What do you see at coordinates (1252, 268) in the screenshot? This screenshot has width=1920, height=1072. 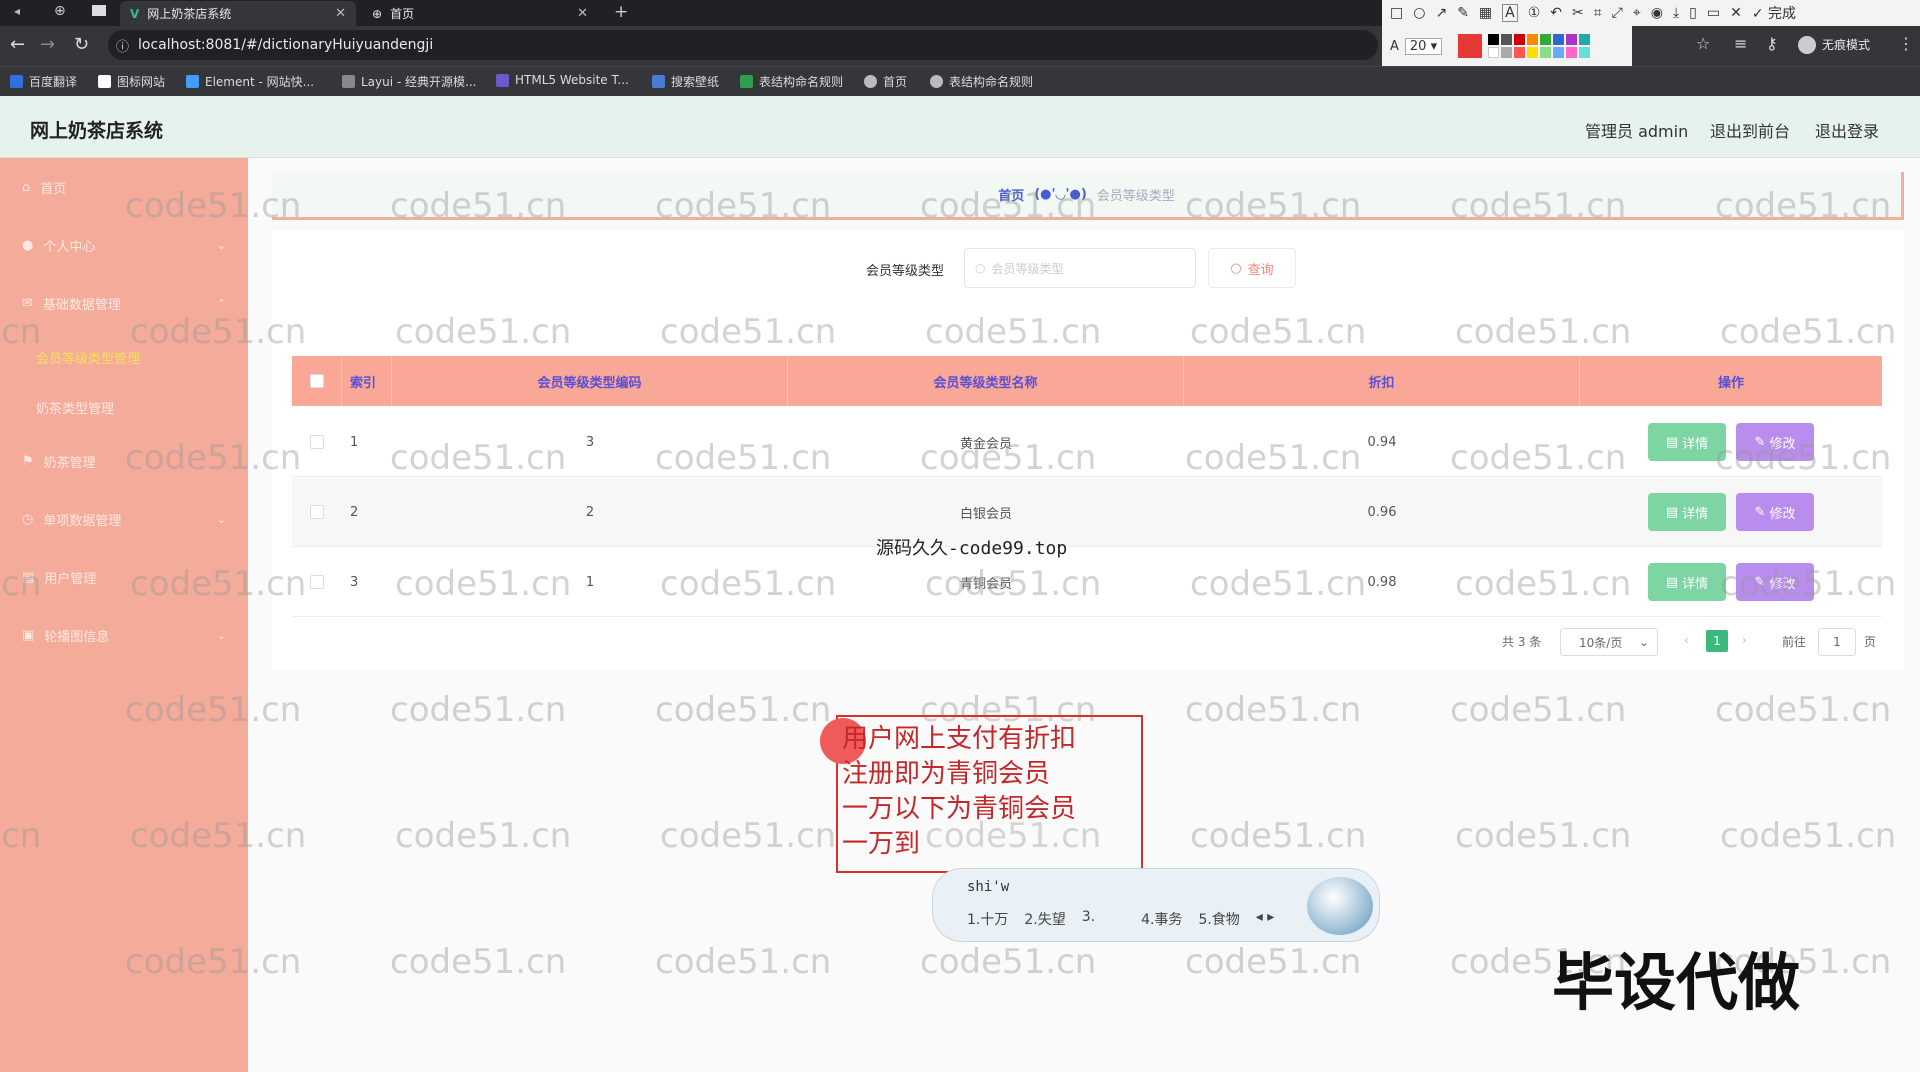 I see `query-button: ○ 查询` at bounding box center [1252, 268].